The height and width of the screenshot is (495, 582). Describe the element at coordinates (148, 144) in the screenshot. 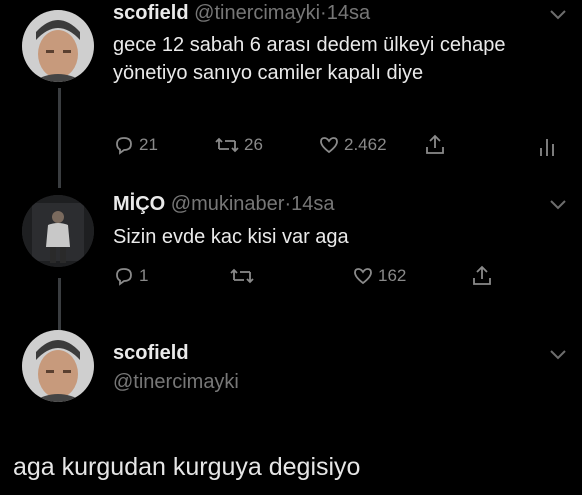

I see `reply-count: 21` at that location.